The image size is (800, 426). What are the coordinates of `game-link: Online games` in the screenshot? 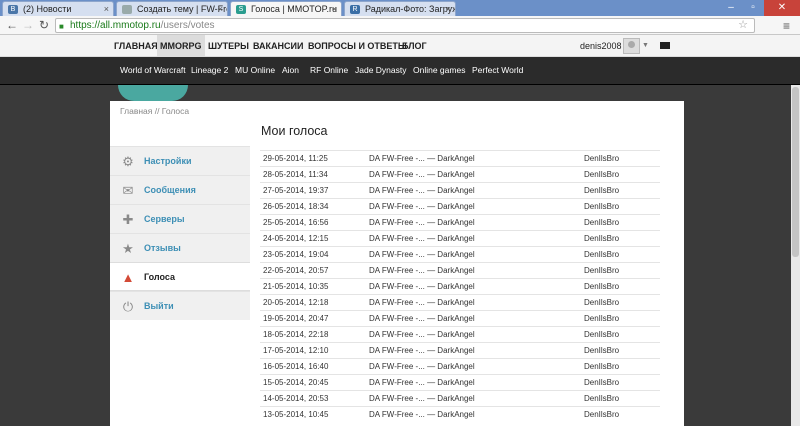 It's located at (439, 70).